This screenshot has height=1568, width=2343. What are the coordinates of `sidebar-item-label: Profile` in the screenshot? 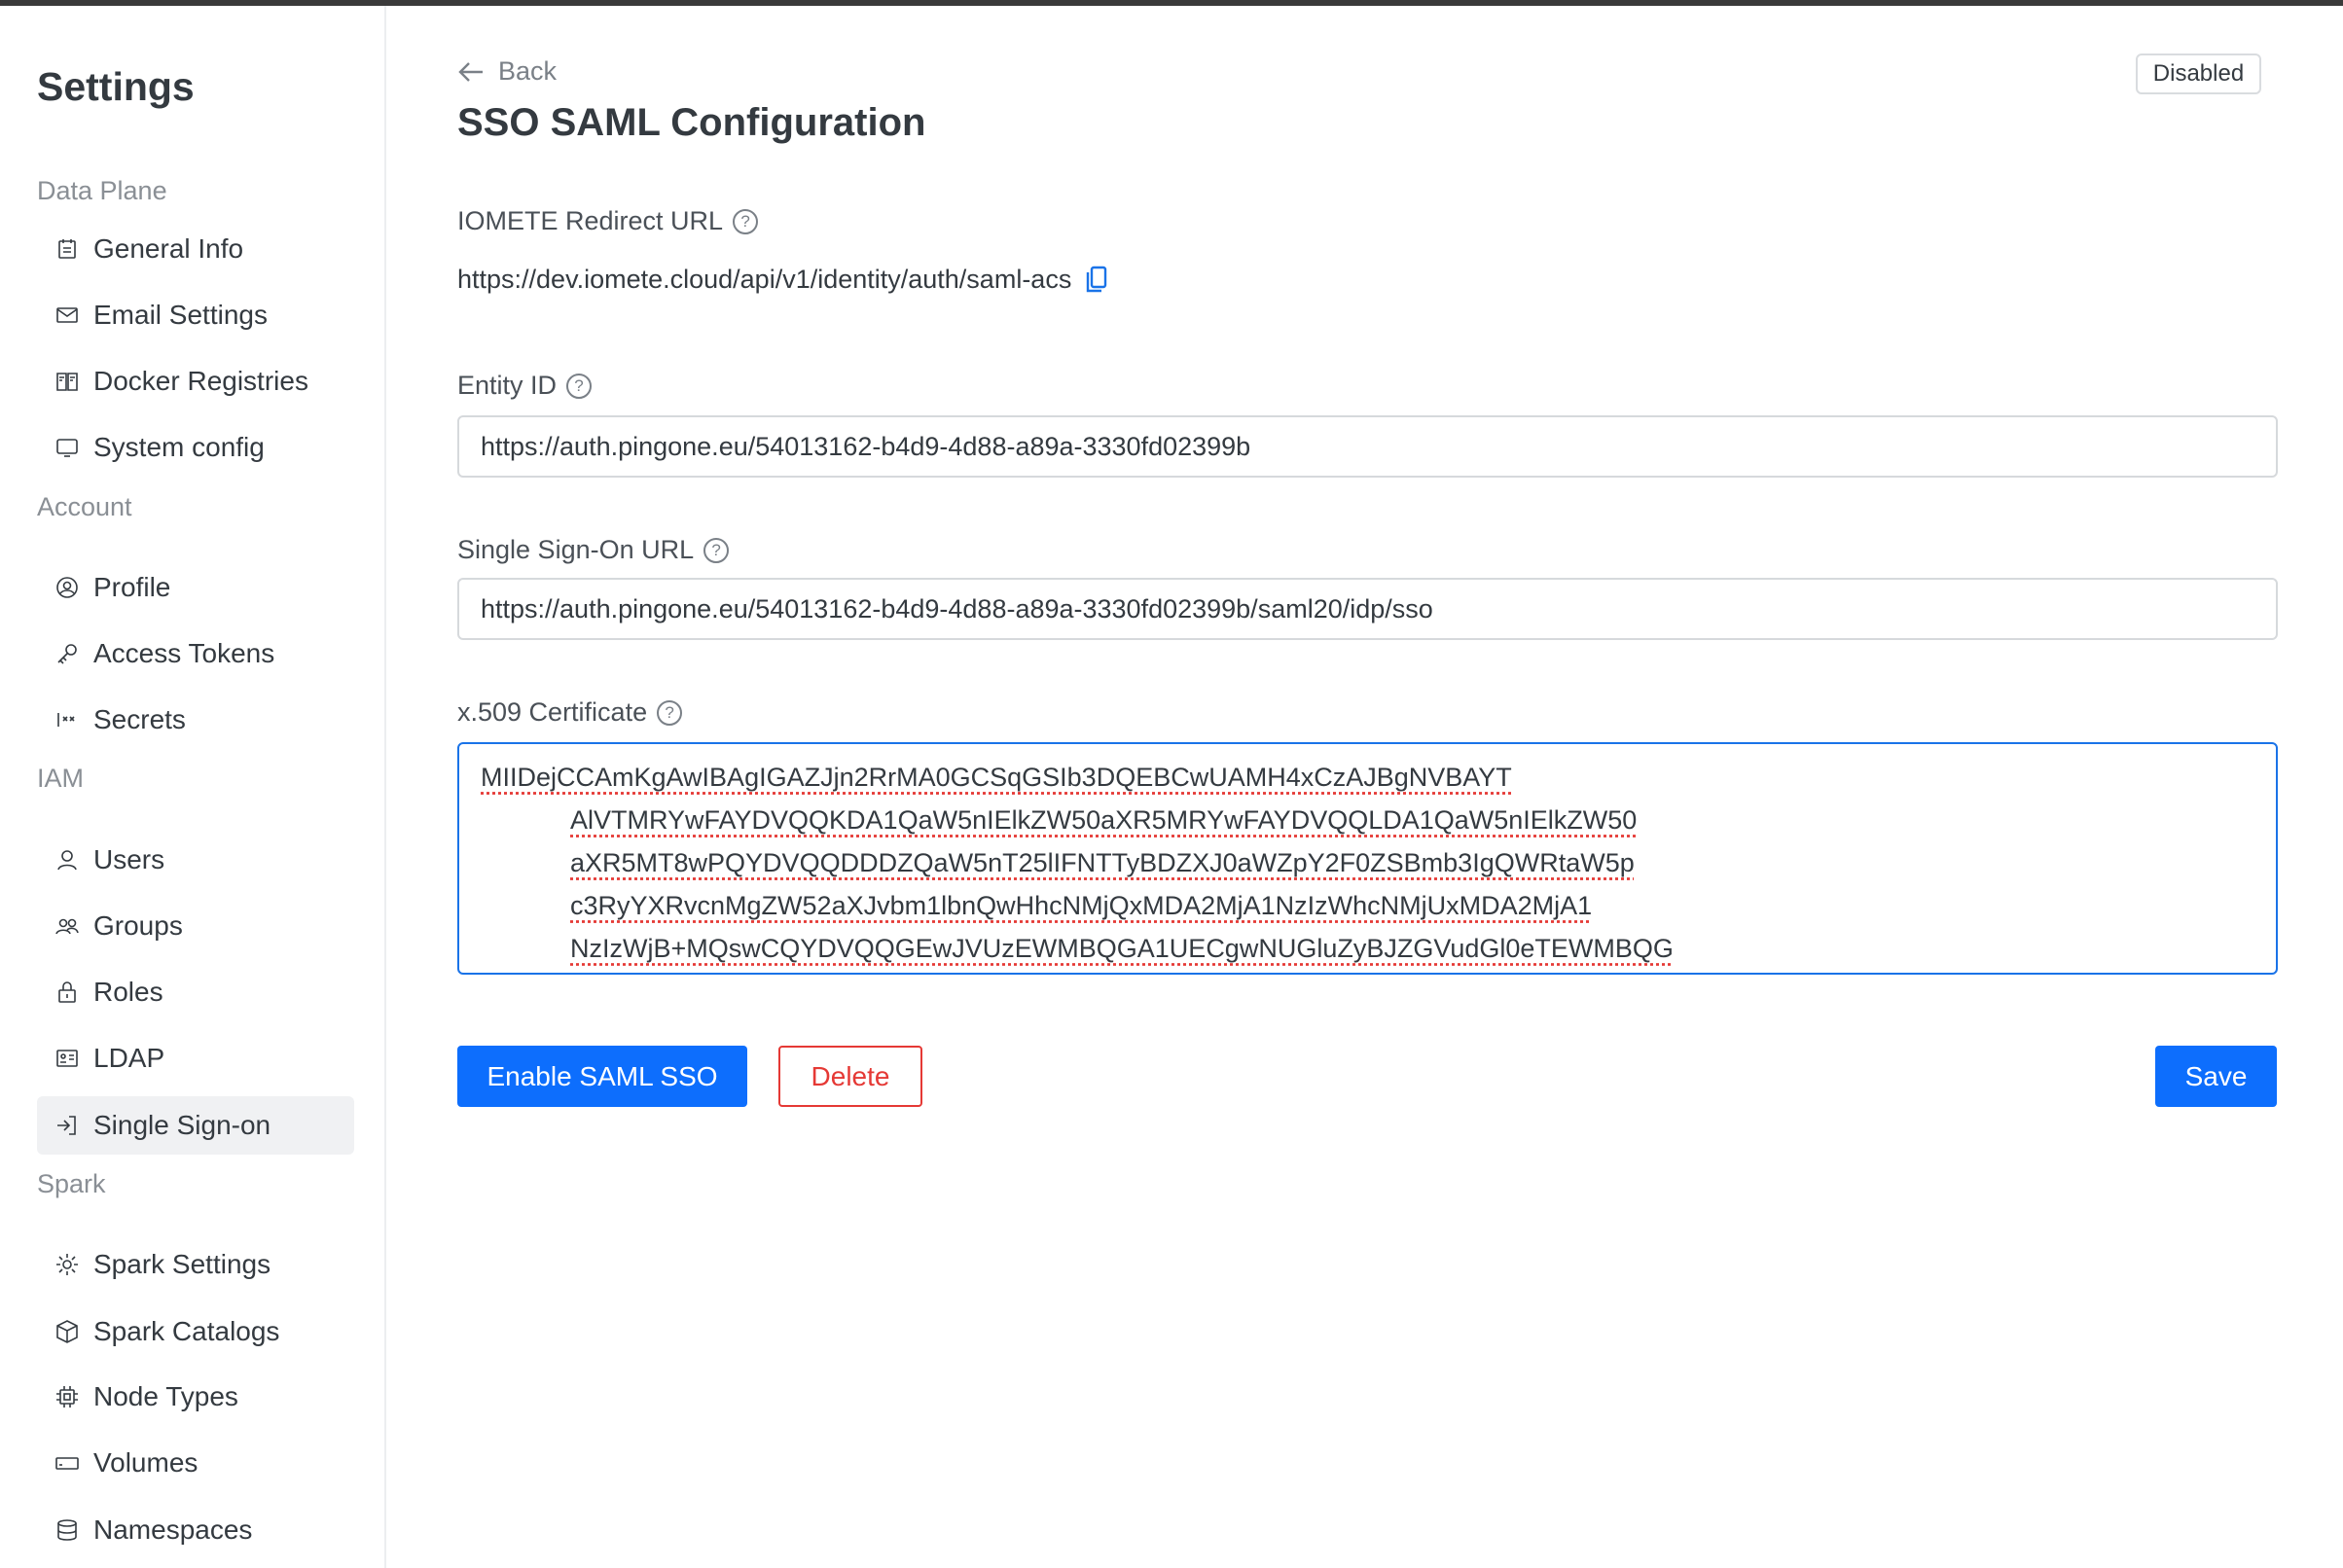 It's located at (132, 587).